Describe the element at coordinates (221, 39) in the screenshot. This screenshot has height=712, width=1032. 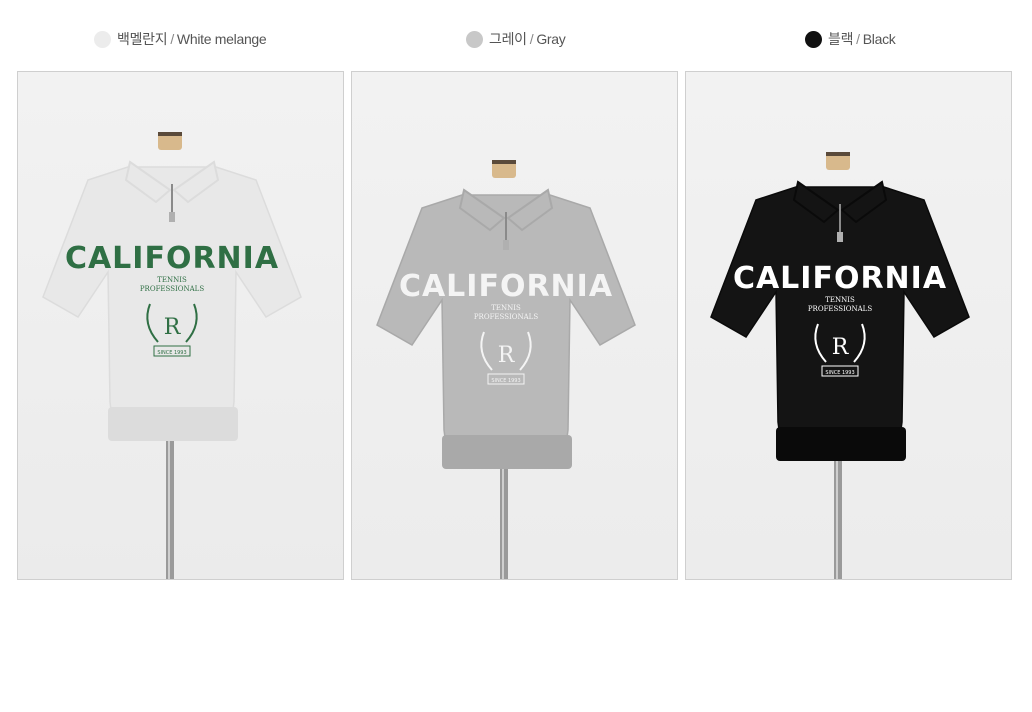
I see `color-name-en: White melange` at that location.